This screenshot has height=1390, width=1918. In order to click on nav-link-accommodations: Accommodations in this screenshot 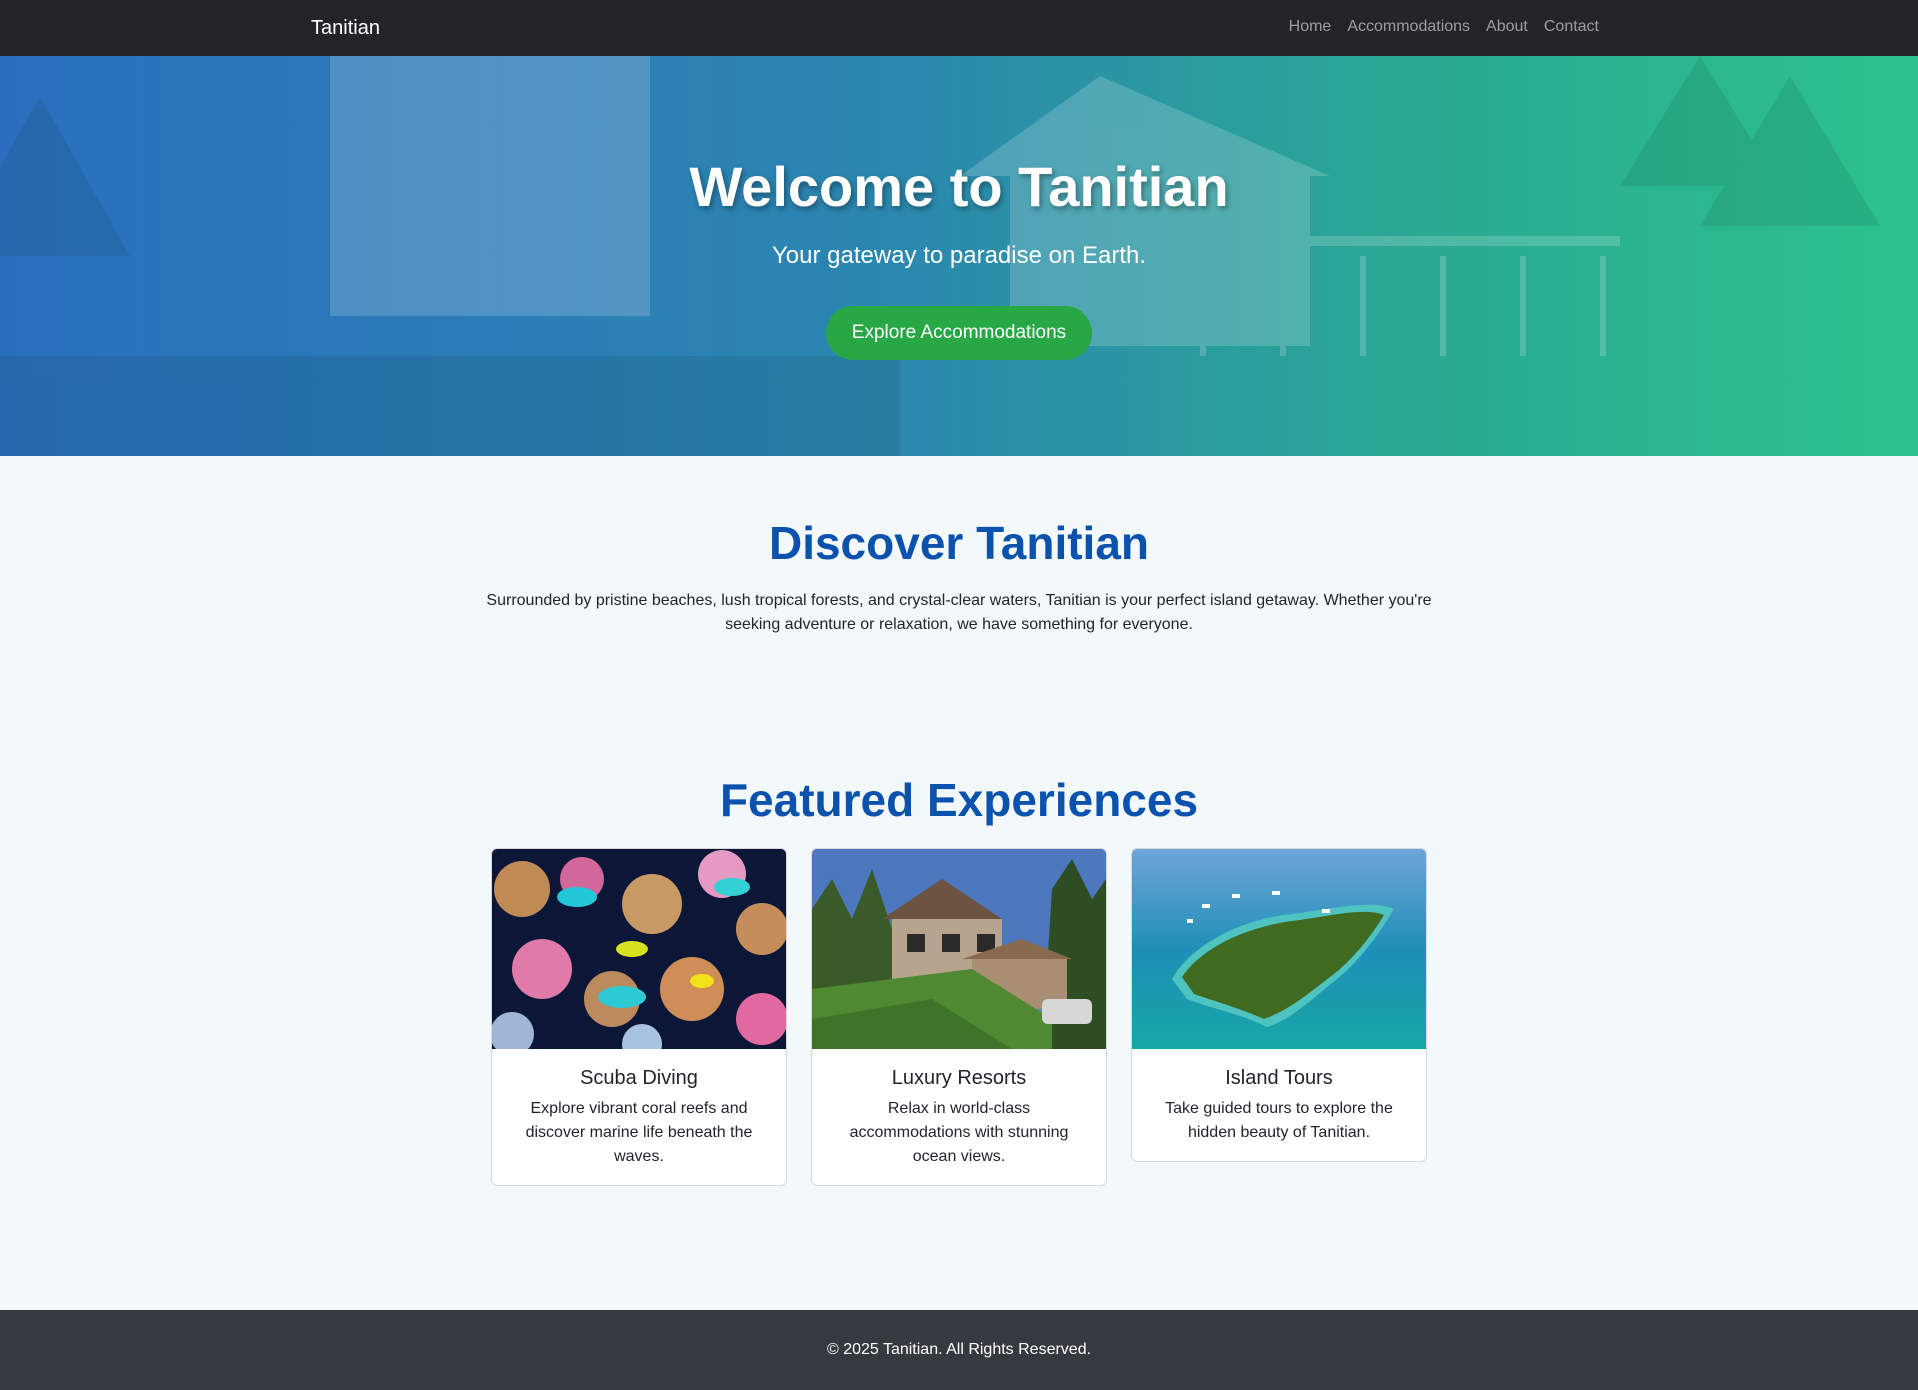, I will do `click(1408, 27)`.